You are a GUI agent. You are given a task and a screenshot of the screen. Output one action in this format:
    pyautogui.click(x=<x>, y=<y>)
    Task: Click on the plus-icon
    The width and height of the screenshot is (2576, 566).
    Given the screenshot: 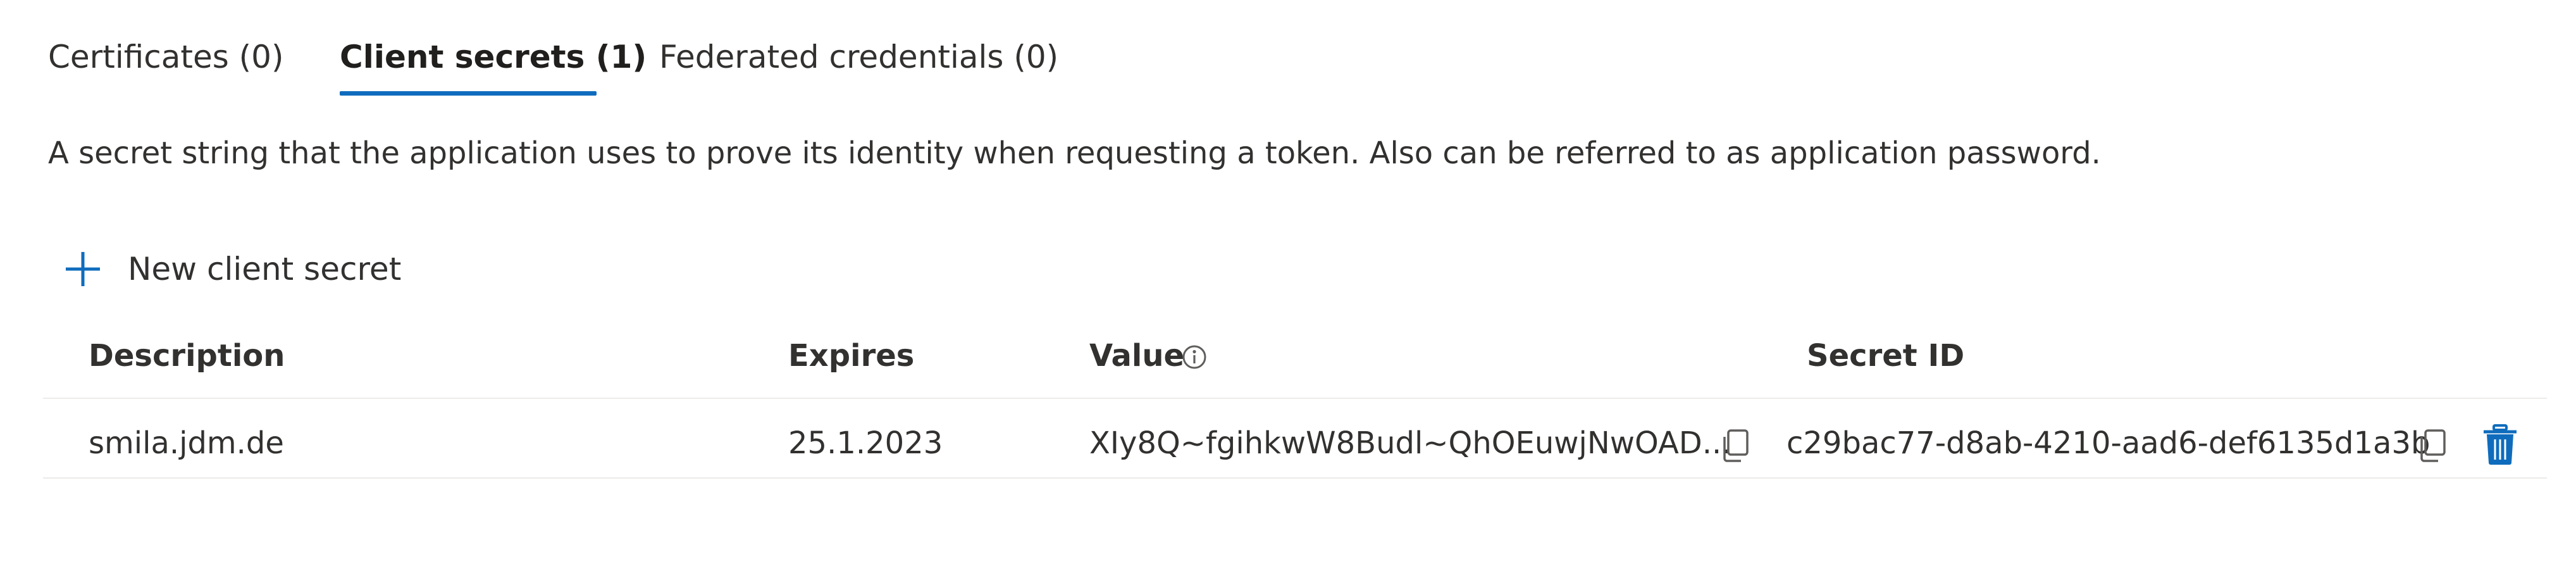 What is the action you would take?
    pyautogui.click(x=83, y=269)
    